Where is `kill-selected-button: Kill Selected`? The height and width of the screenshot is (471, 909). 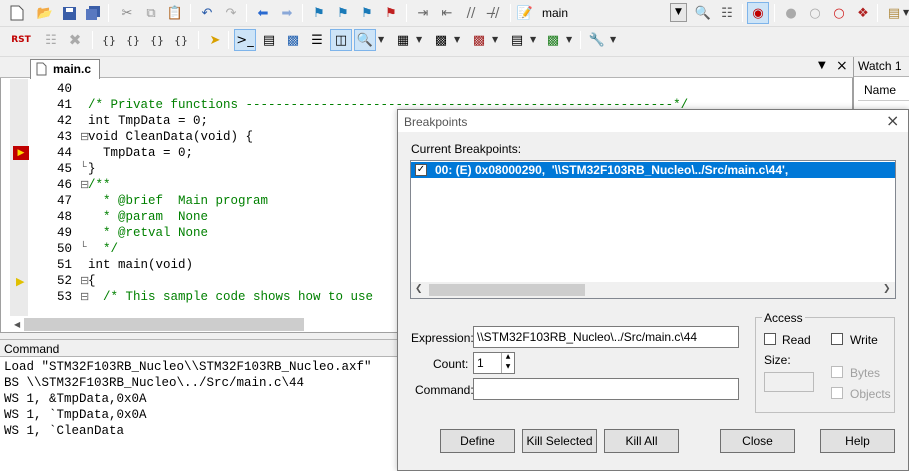
kill-selected-button: Kill Selected is located at coordinates (559, 441).